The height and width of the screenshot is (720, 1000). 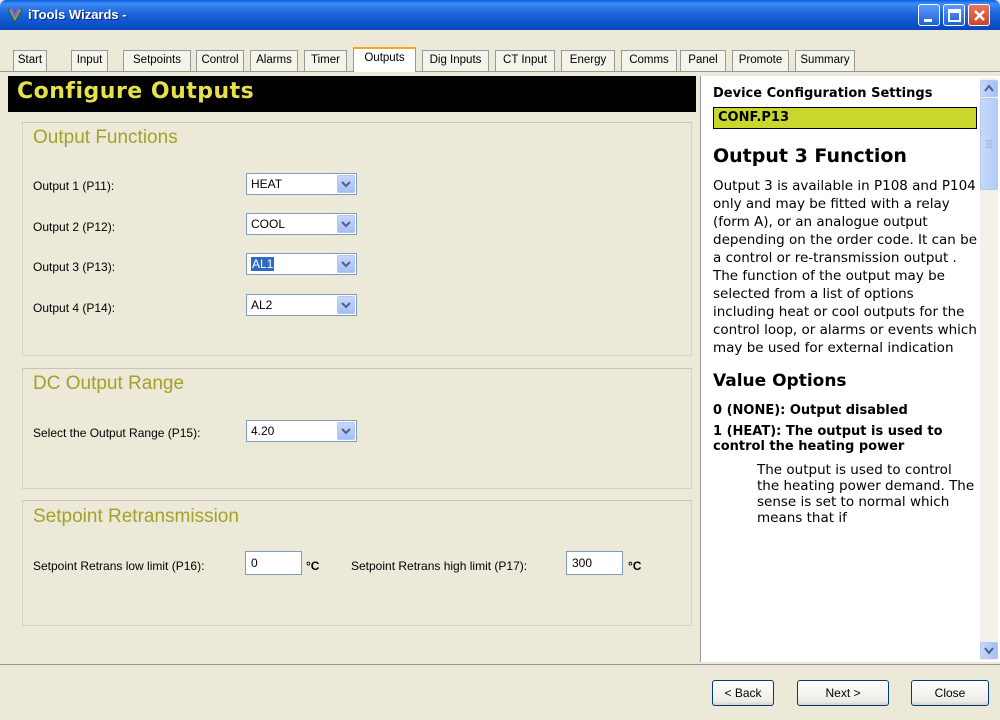 I want to click on close-window-button, so click(x=979, y=15).